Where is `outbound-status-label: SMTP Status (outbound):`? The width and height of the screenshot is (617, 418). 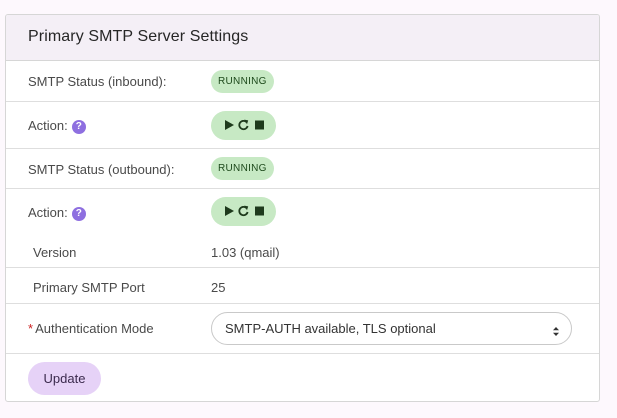 outbound-status-label: SMTP Status (outbound): is located at coordinates (101, 169).